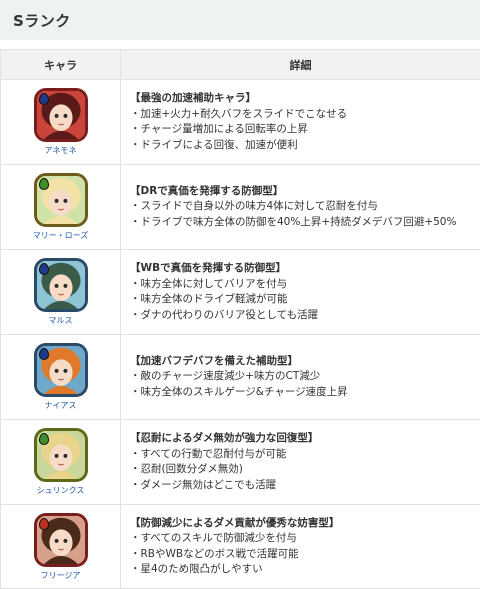 The width and height of the screenshot is (480, 589). I want to click on detail-list: 敵のチャージ速度減少+味方のCT減少味方全体のスキルゲージ&チャージ速度上昇, so click(305, 384).